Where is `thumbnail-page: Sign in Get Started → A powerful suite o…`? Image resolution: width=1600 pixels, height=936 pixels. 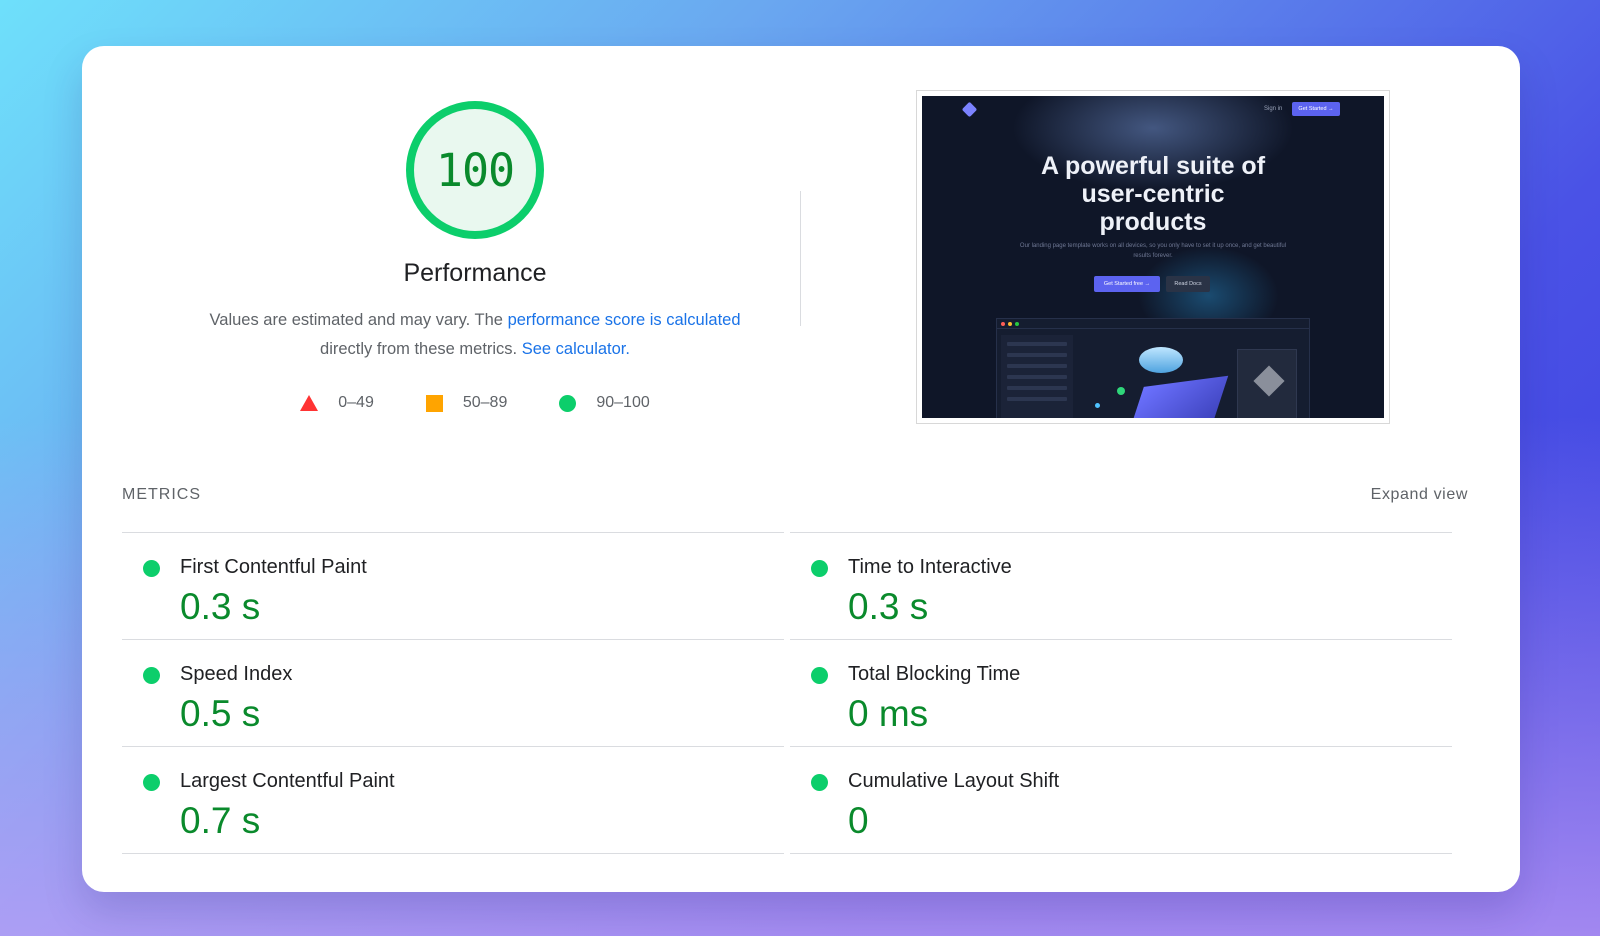 thumbnail-page: Sign in Get Started → A powerful suite o… is located at coordinates (1153, 257).